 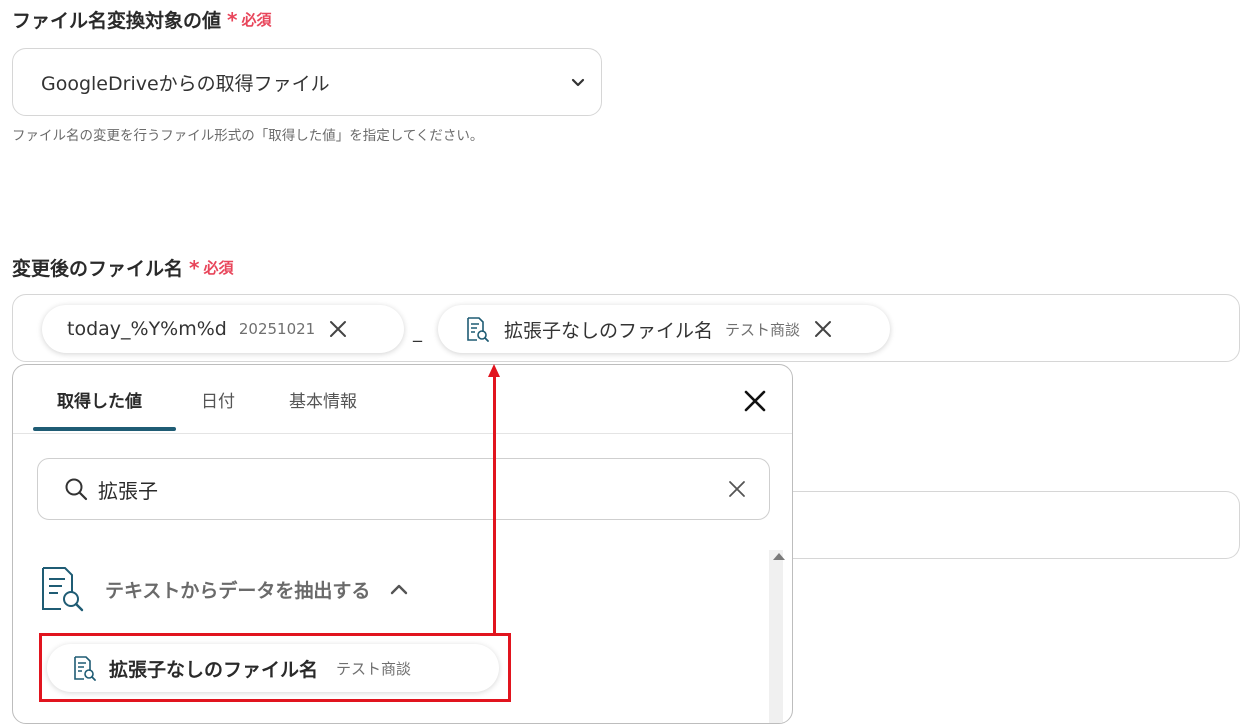 I want to click on select-value: GoogleDriveからの取得ファイル, so click(x=185, y=83).